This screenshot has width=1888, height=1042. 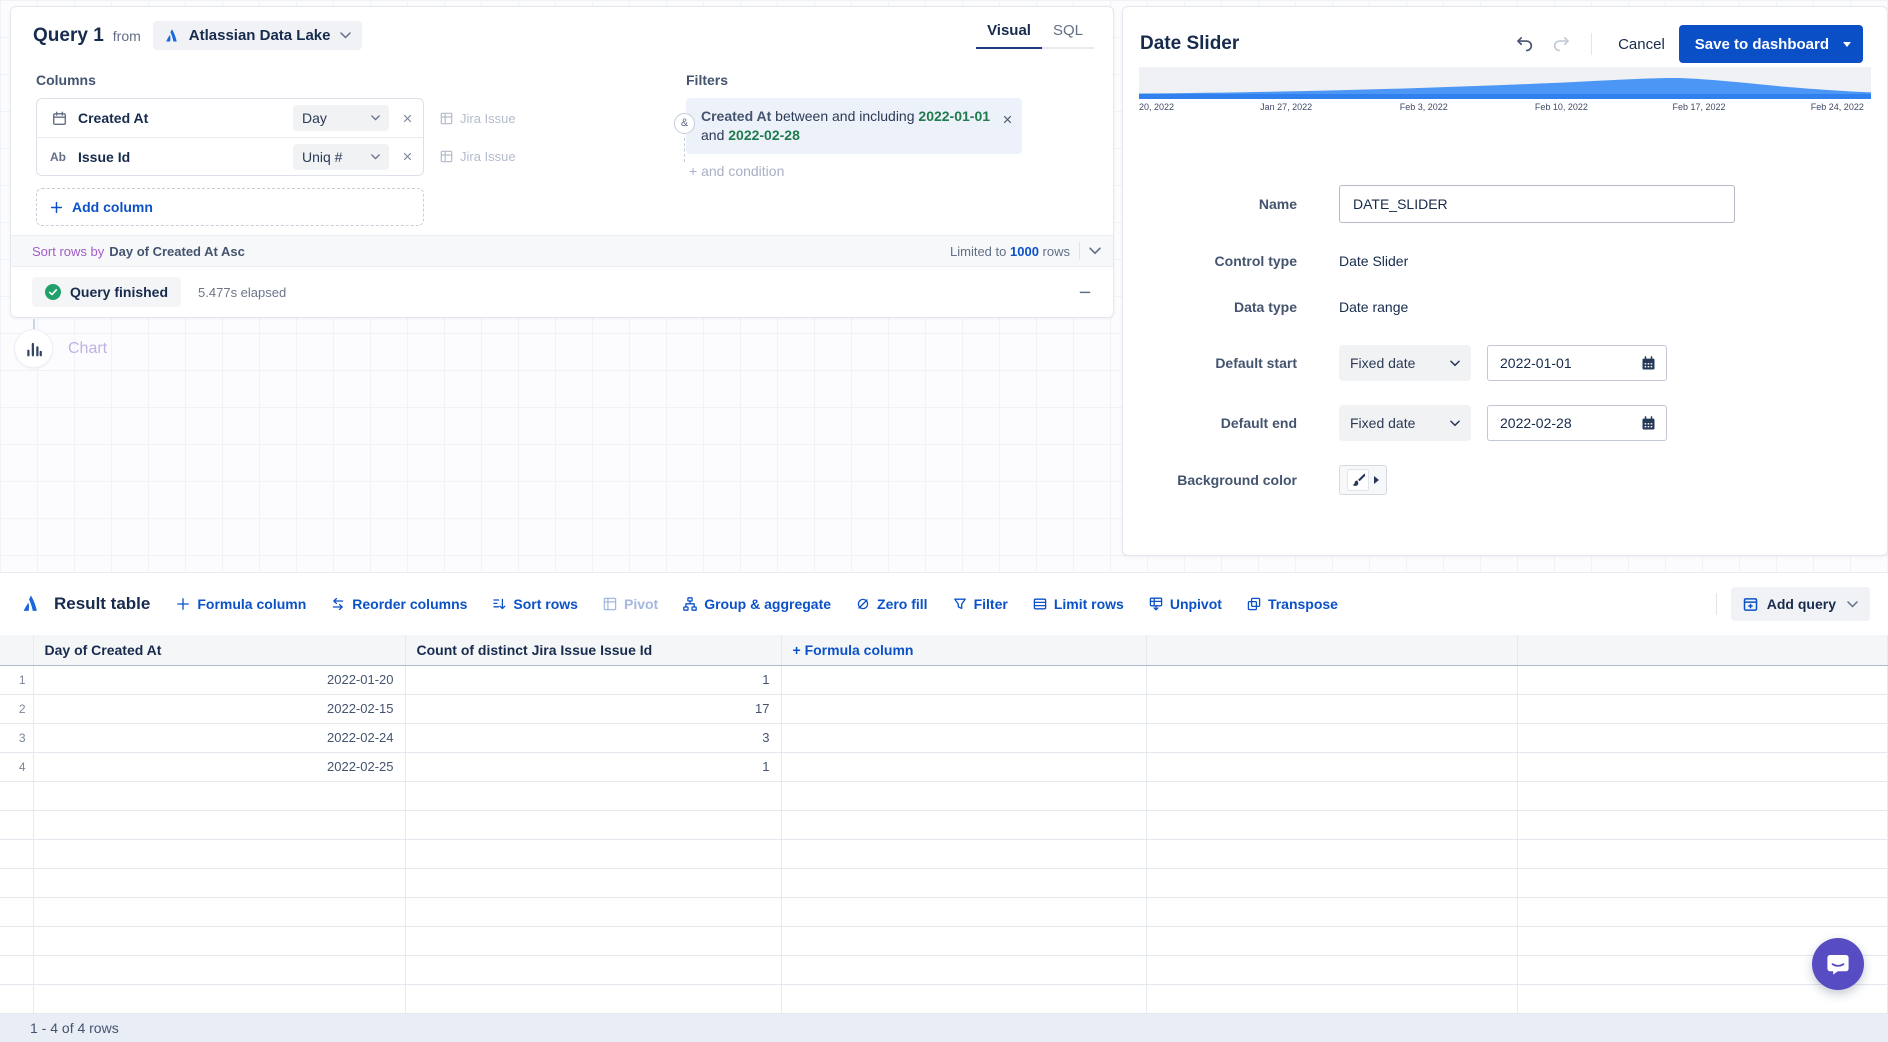 I want to click on default-start-label: Default start, so click(x=1256, y=363).